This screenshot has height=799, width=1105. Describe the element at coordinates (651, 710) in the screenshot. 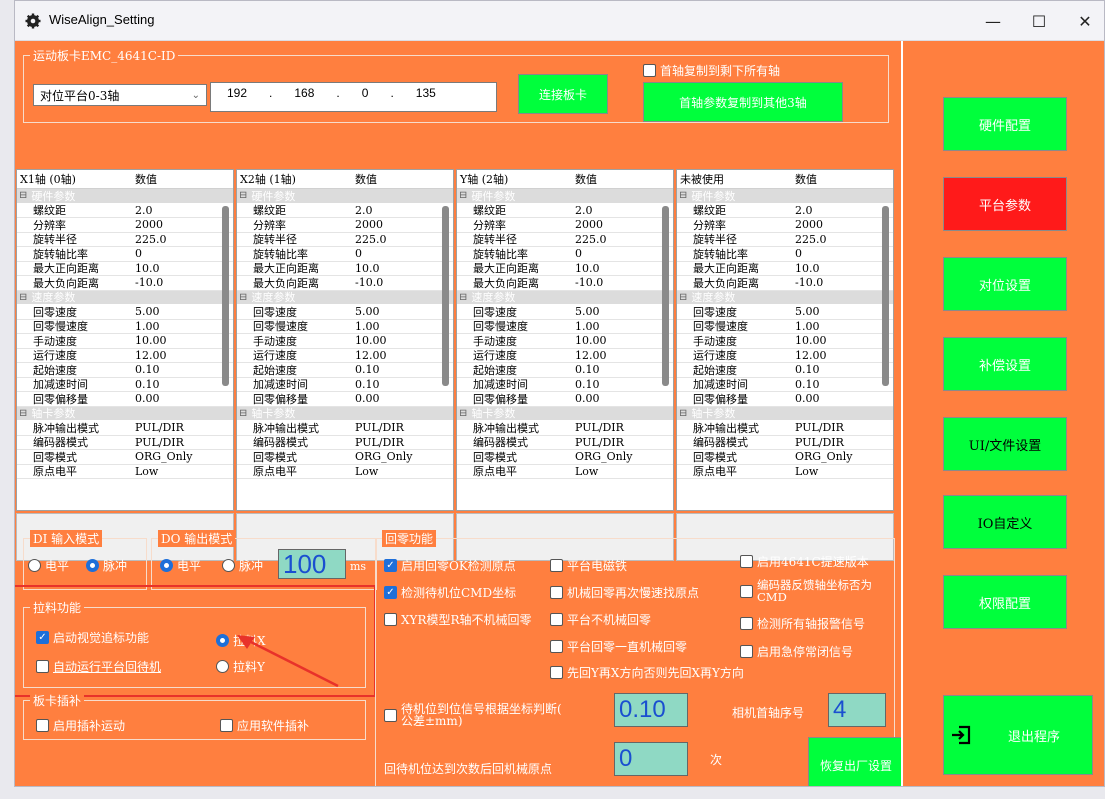

I see `standby-tolerance-input: 0.10` at that location.